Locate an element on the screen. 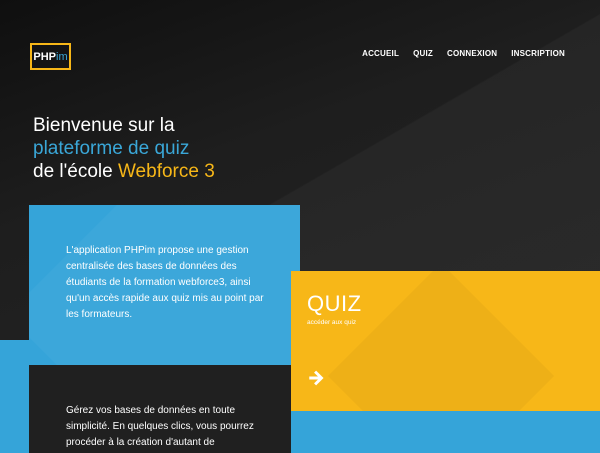  nav-item-inscription: INSCRIPTION is located at coordinates (538, 53).